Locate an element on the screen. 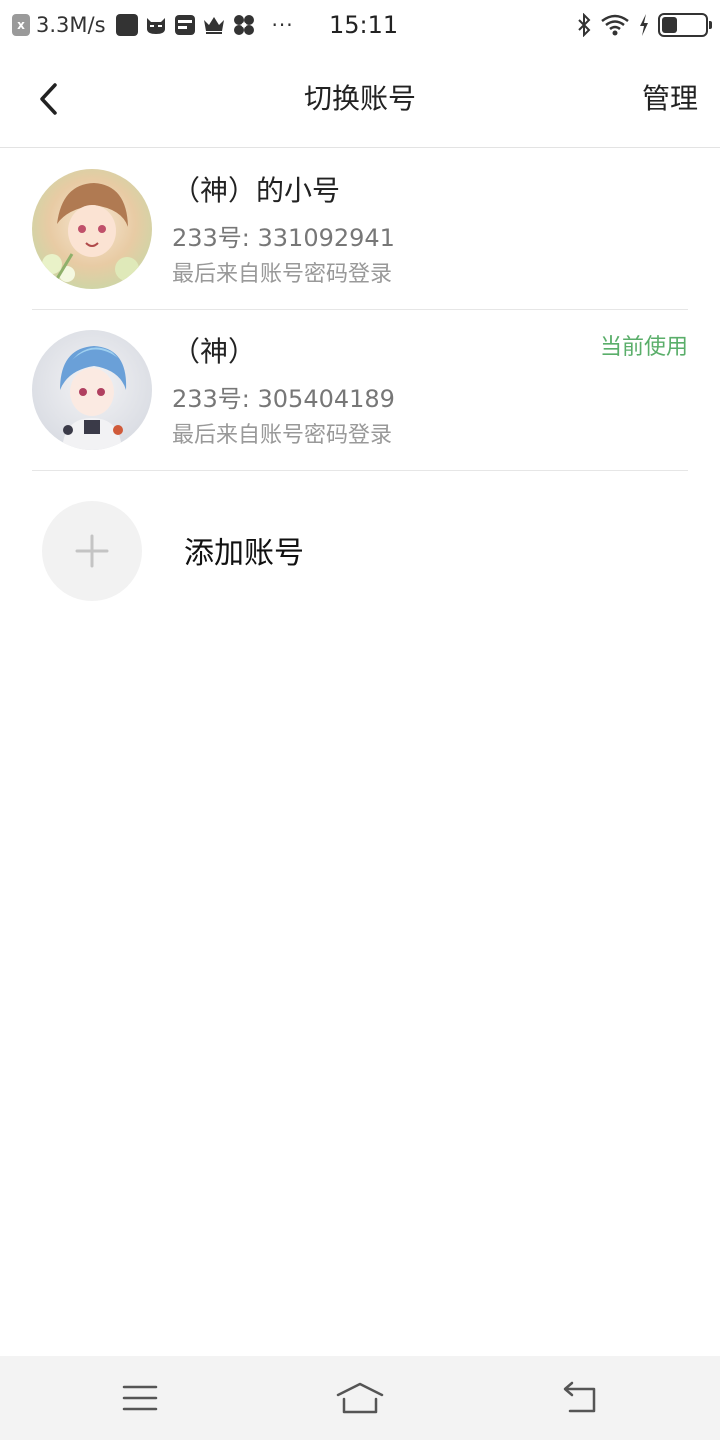 Image resolution: width=720 pixels, height=1440 pixels. add-account-button: 添加账号 is located at coordinates (360, 550).